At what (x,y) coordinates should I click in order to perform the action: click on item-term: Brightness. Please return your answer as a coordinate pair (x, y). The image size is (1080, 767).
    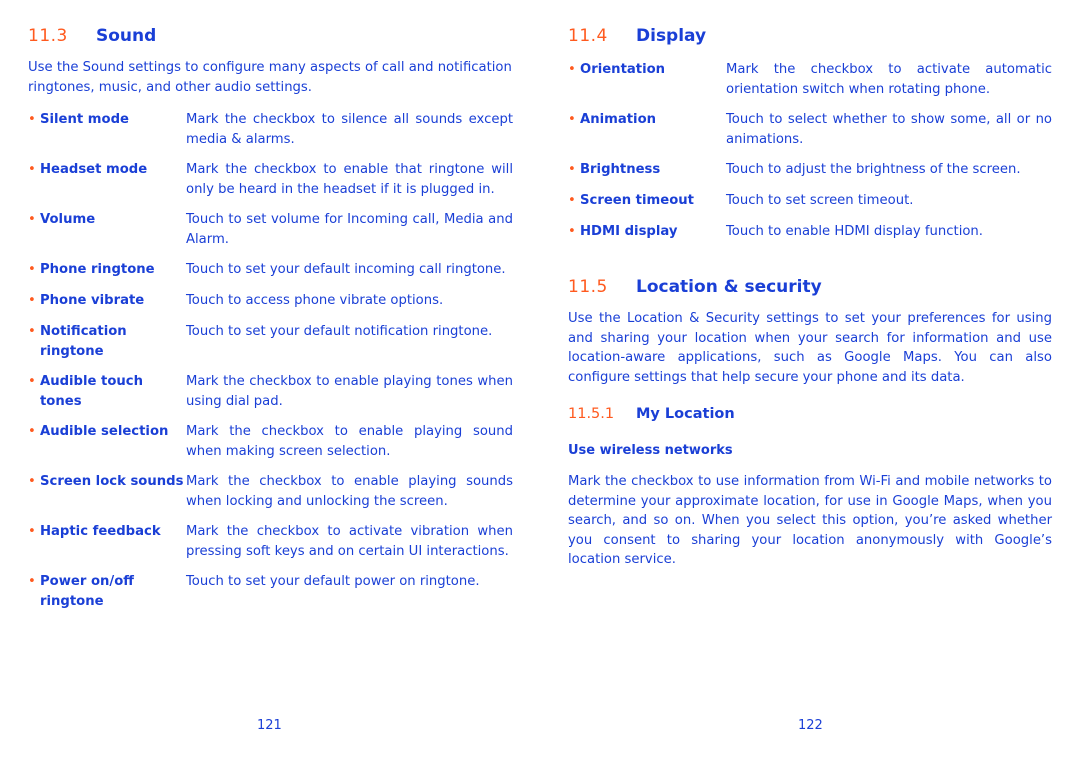
    Looking at the image, I should click on (620, 169).